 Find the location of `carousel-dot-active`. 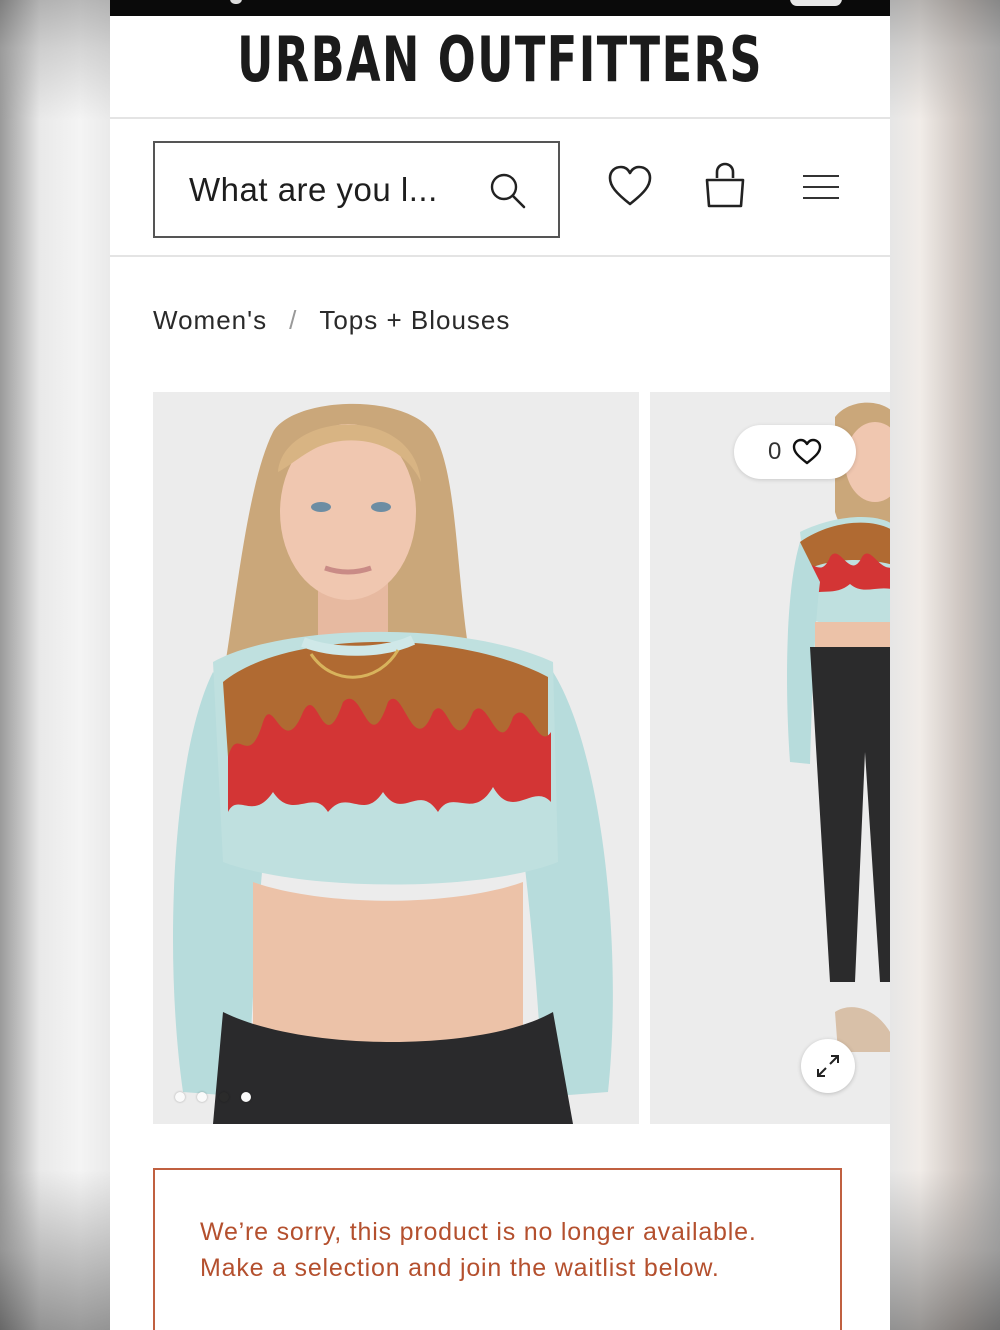

carousel-dot-active is located at coordinates (224, 1097).